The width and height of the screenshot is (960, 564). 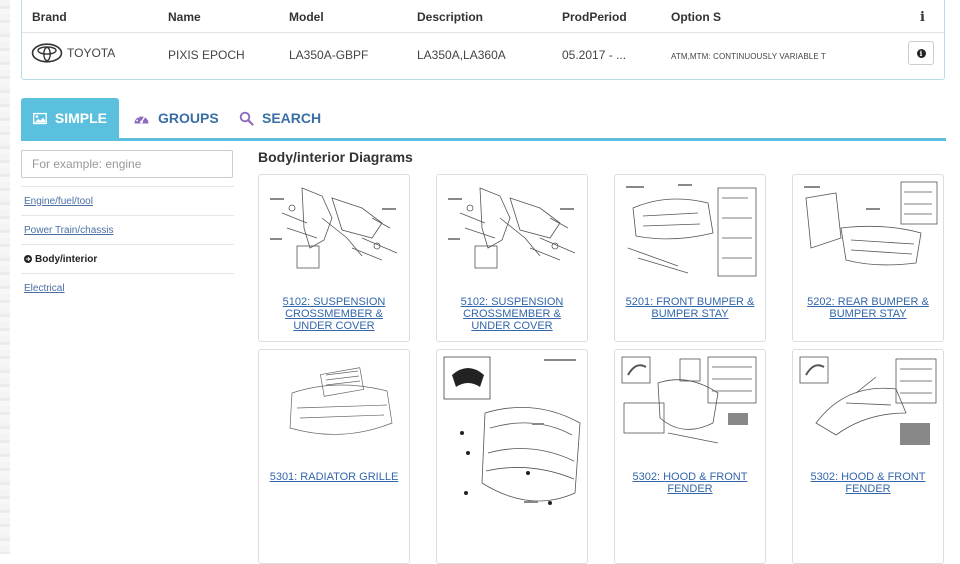 What do you see at coordinates (246, 118) in the screenshot?
I see `search-icon` at bounding box center [246, 118].